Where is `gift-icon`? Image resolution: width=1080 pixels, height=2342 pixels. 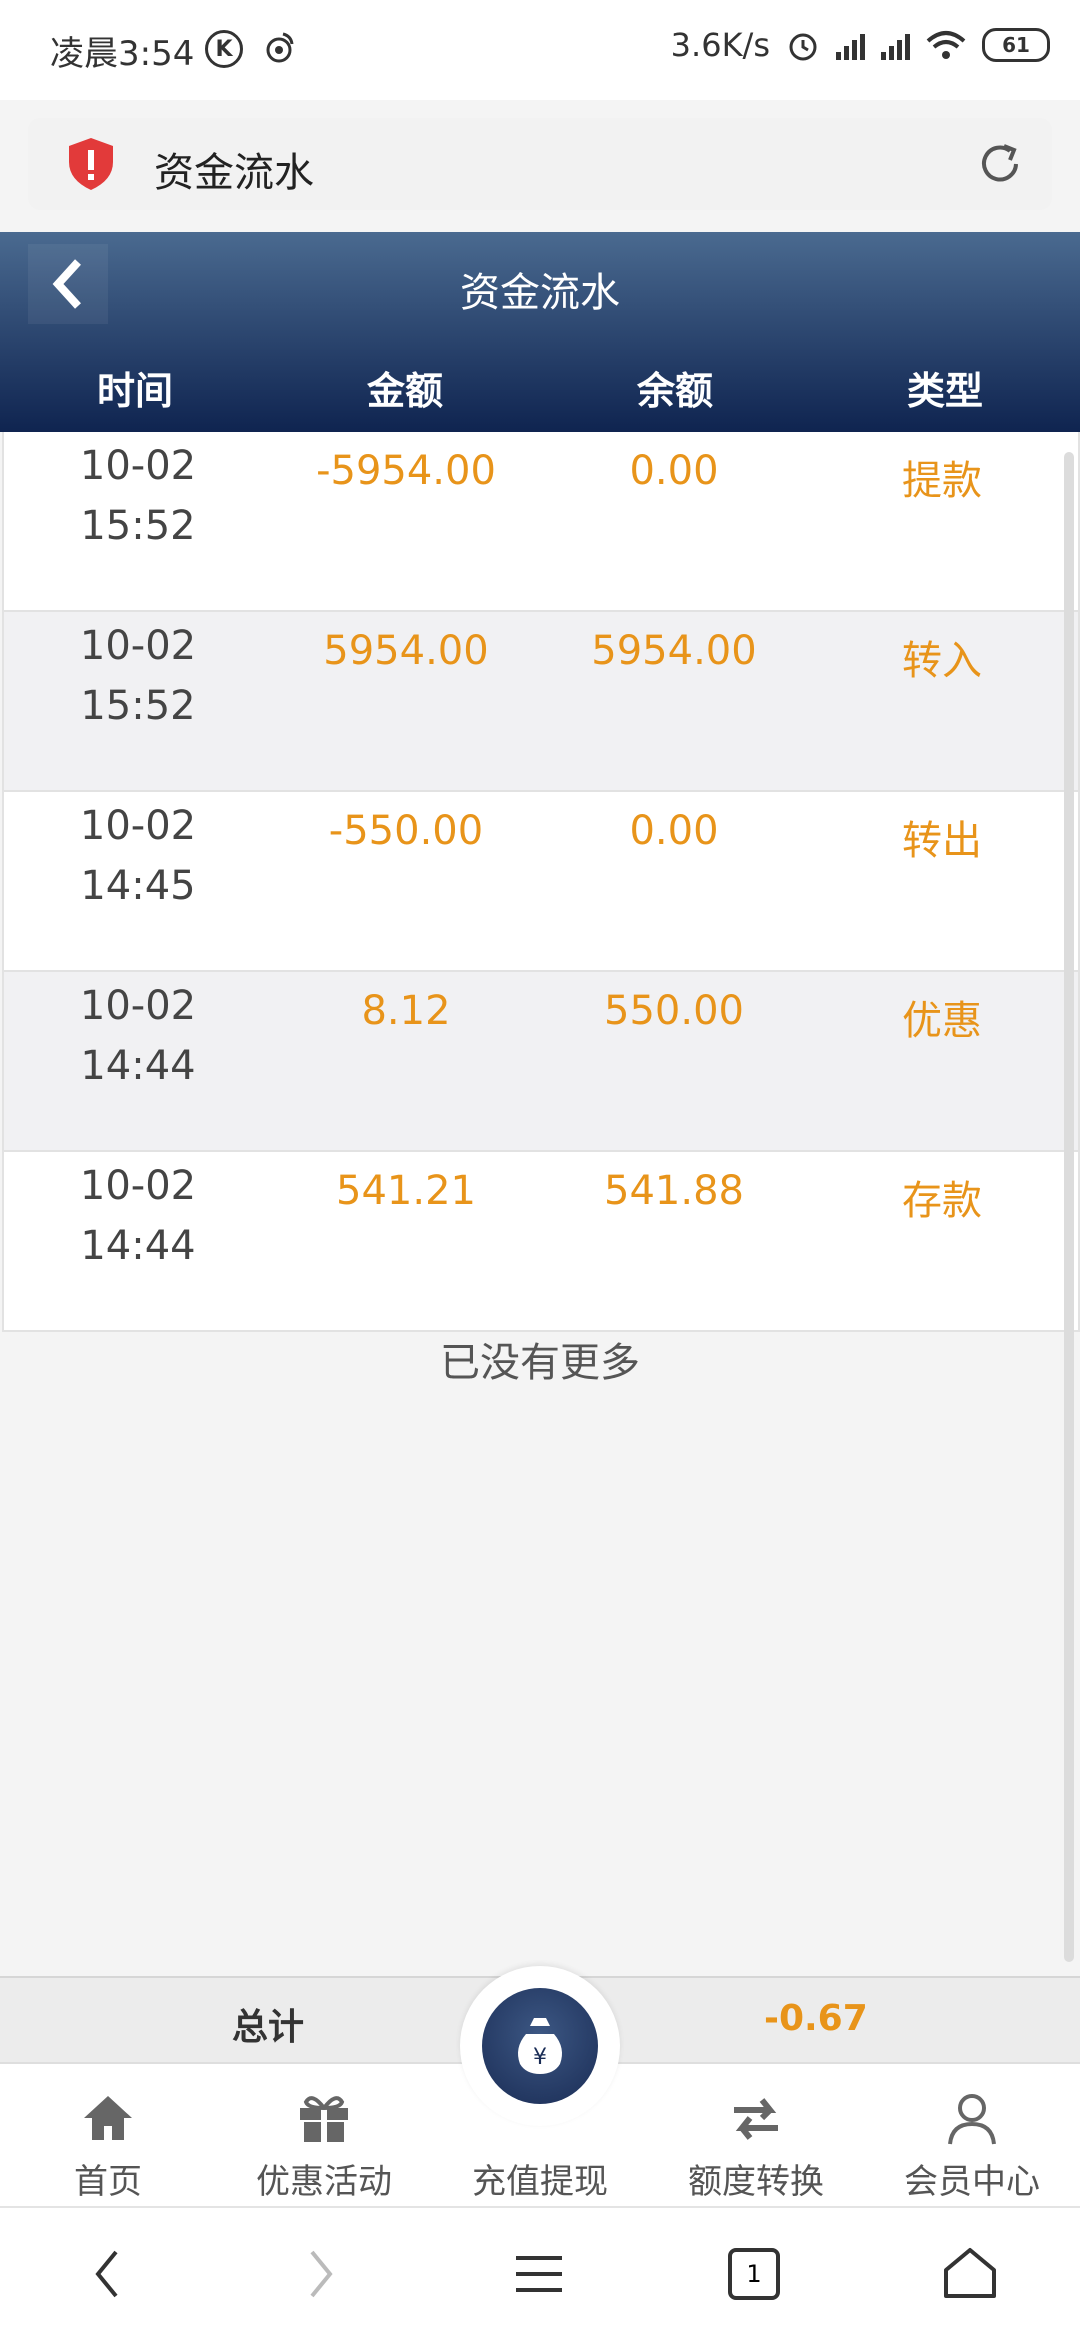
gift-icon is located at coordinates (324, 2119).